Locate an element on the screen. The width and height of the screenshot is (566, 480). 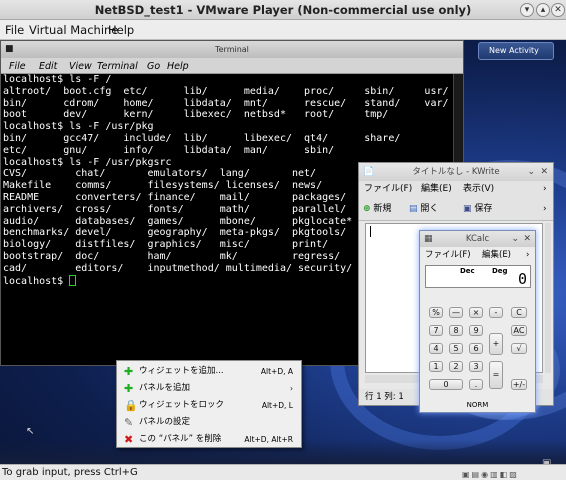
terminal-line: localhost$ ls -F /usr/pkg is located at coordinates (78, 127).